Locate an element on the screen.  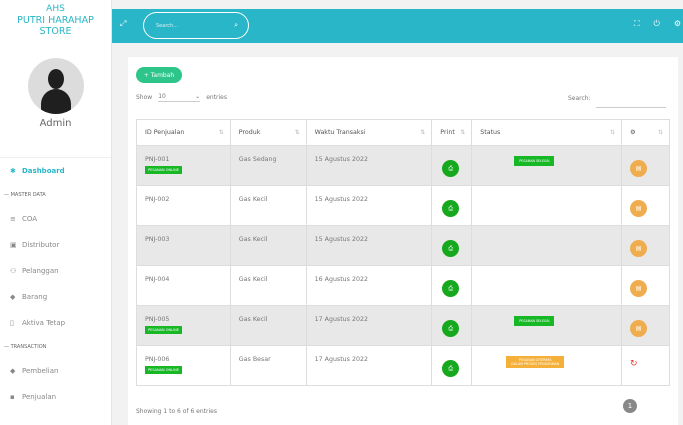
status-badge: PESANAN SELESAI is located at coordinates (534, 161).